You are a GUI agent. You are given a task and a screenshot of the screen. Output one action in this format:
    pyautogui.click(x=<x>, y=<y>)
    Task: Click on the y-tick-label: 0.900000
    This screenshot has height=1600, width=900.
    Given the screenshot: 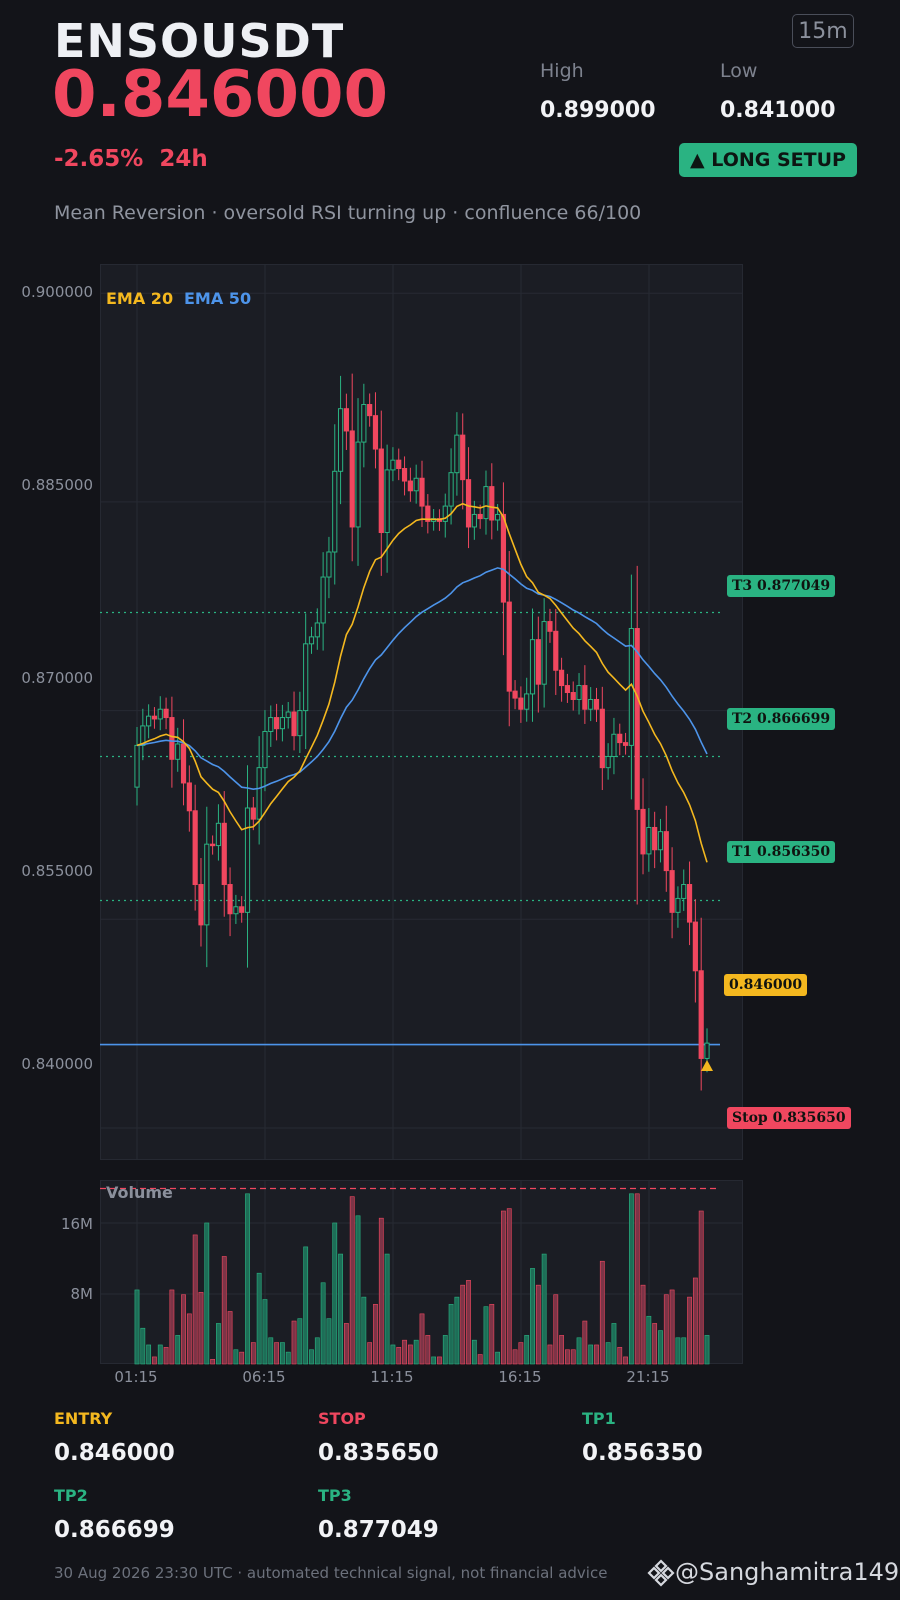 What is the action you would take?
    pyautogui.click(x=57, y=292)
    